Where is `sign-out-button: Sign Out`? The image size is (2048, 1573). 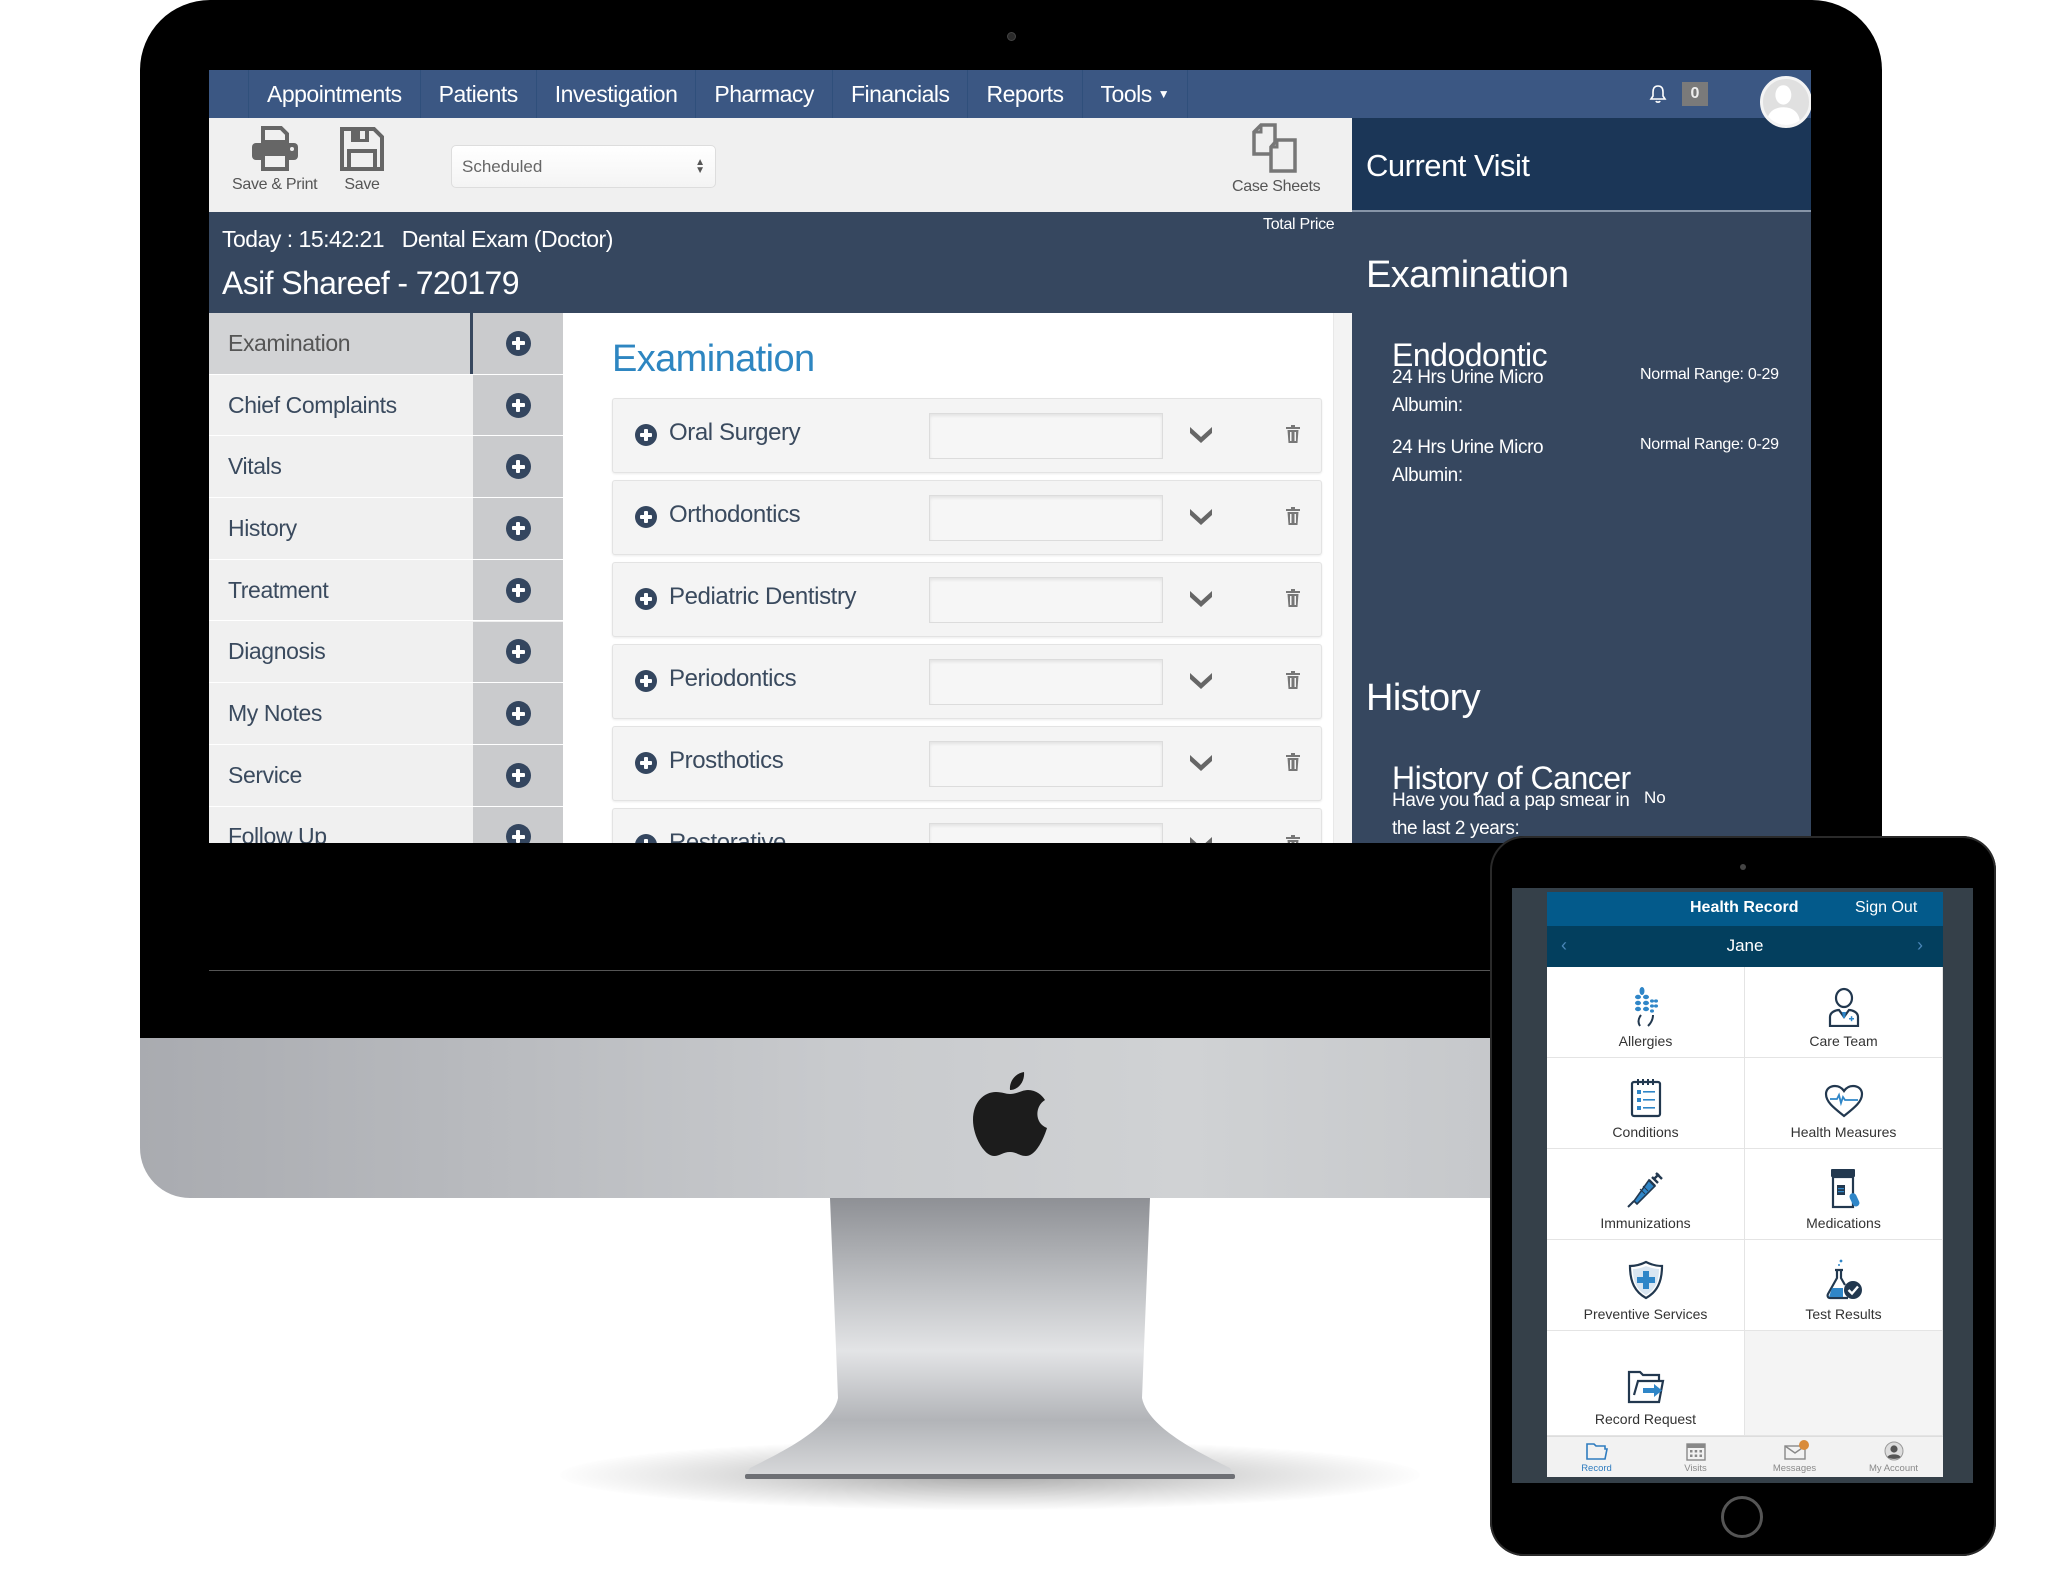 sign-out-button: Sign Out is located at coordinates (1886, 908).